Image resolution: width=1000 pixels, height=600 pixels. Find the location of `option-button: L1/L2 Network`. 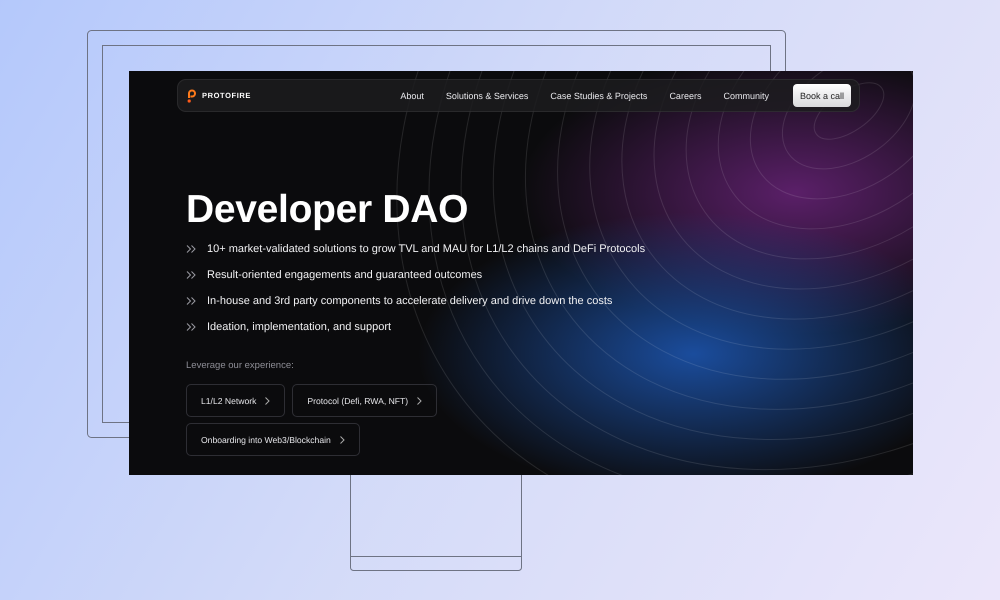

option-button: L1/L2 Network is located at coordinates (236, 400).